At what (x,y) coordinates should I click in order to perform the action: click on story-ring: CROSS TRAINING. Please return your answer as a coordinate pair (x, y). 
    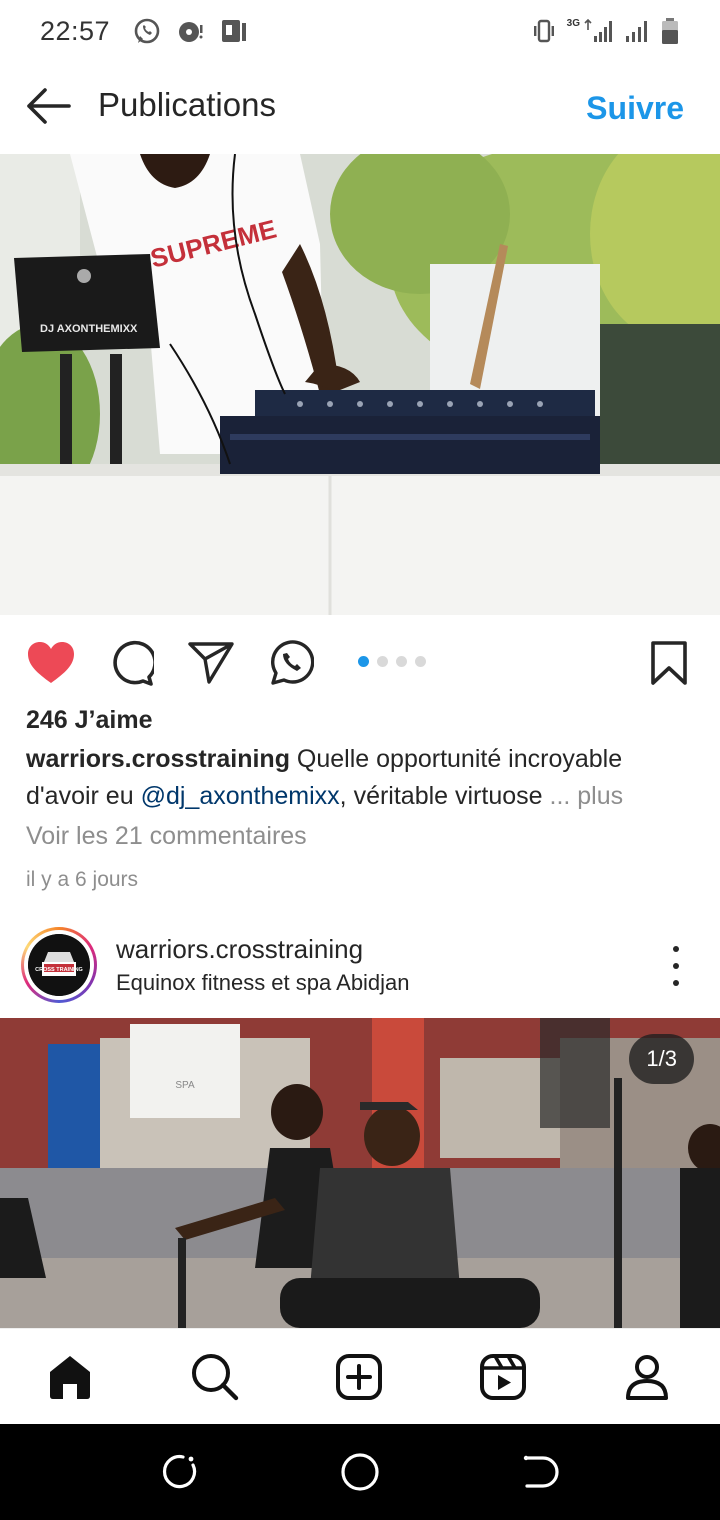
    Looking at the image, I should click on (59, 965).